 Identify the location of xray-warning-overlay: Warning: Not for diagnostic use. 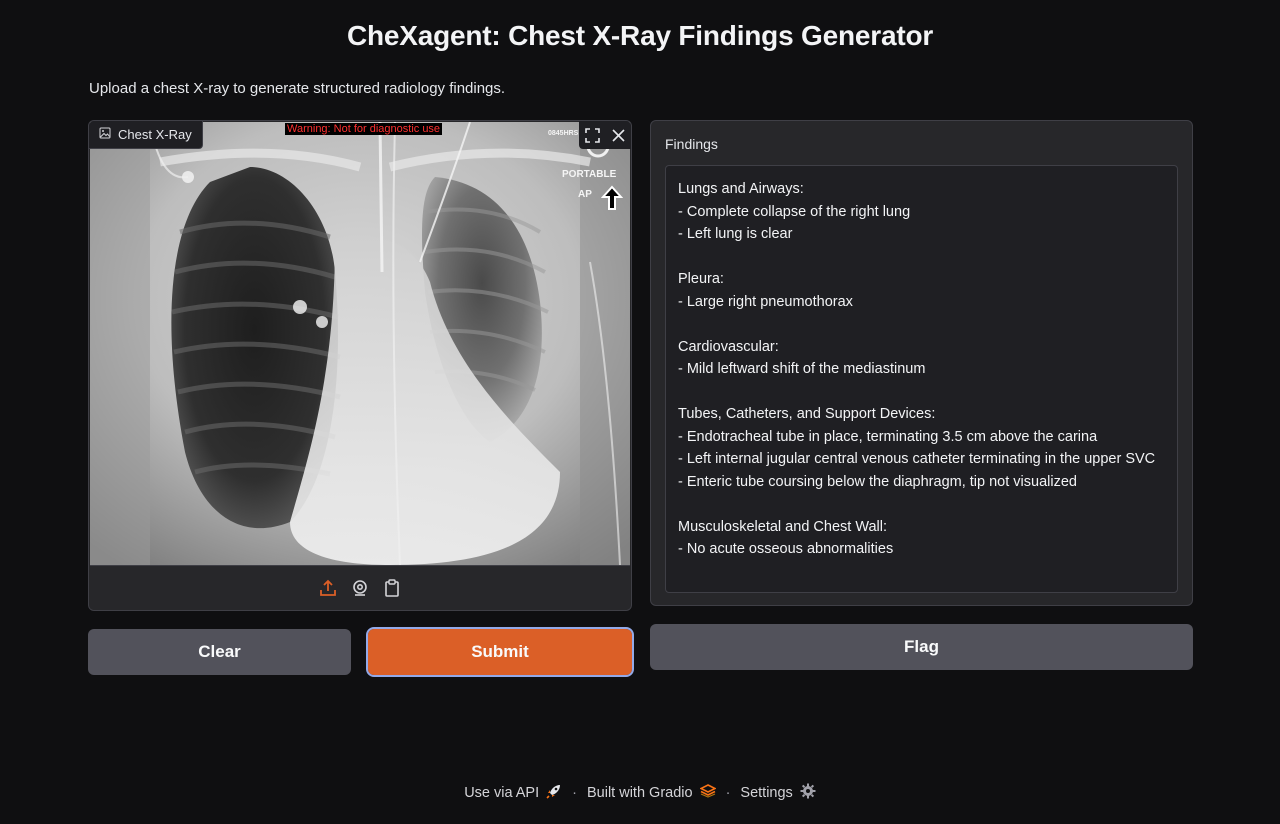
(364, 129).